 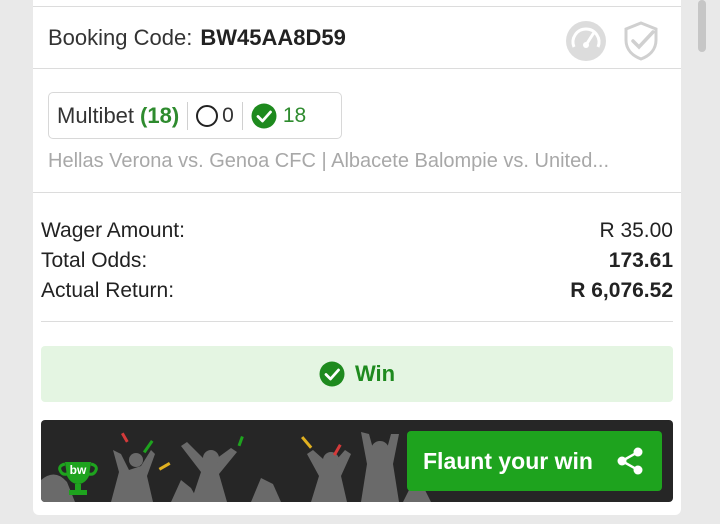 What do you see at coordinates (357, 231) in the screenshot?
I see `wager-row: Wager Amount: R 35.00` at bounding box center [357, 231].